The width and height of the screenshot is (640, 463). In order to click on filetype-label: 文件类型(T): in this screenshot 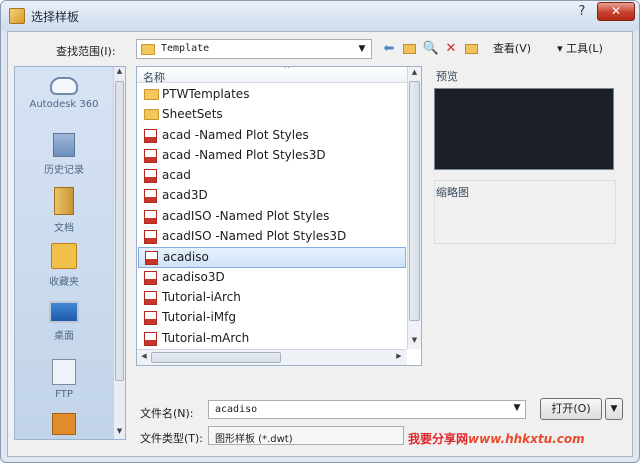, I will do `click(172, 438)`.